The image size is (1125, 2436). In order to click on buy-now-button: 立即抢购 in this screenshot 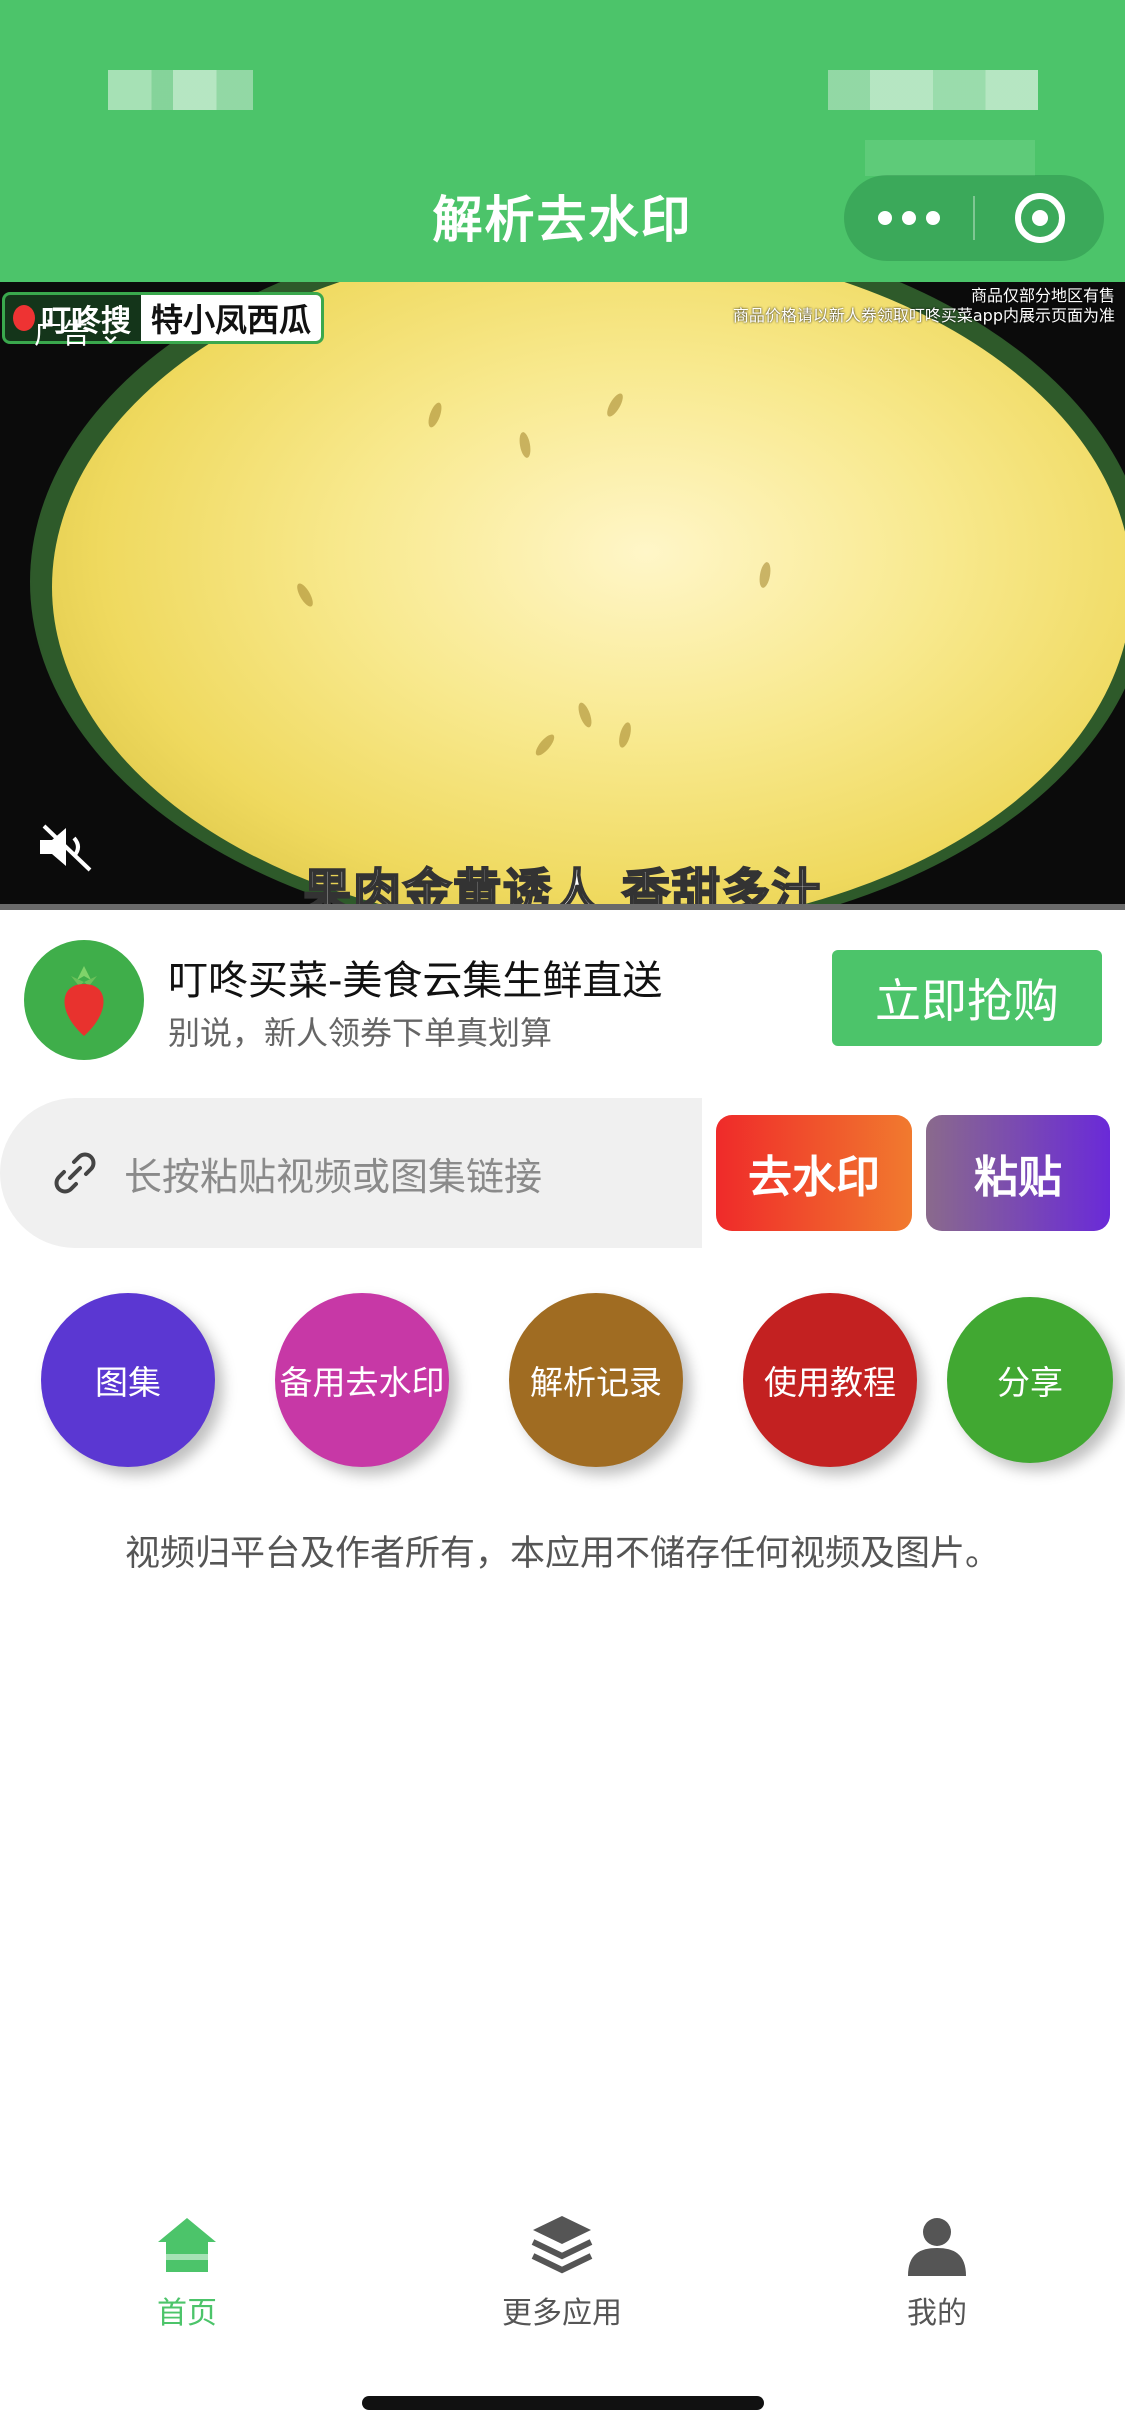, I will do `click(967, 998)`.